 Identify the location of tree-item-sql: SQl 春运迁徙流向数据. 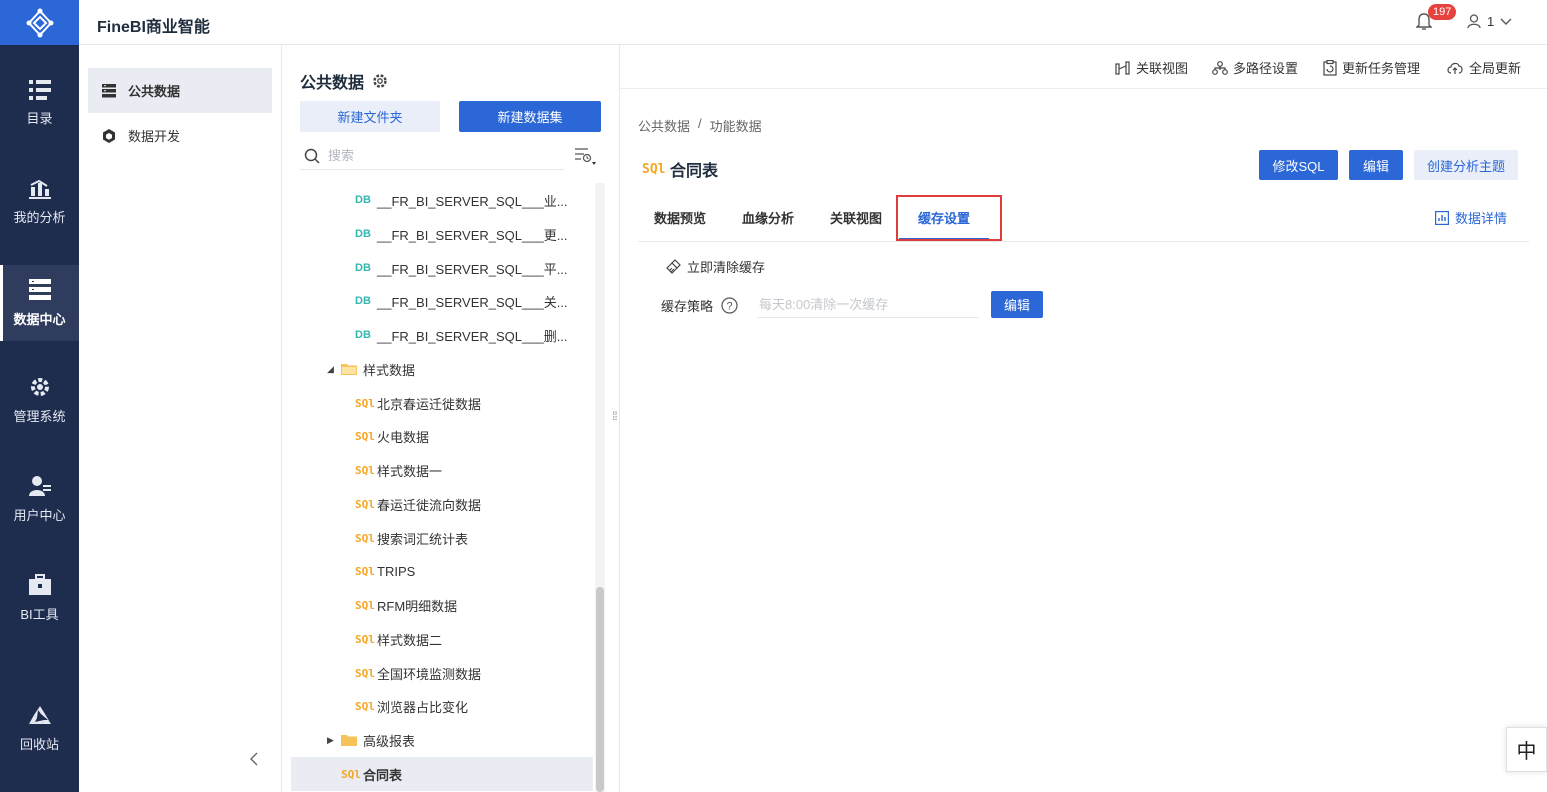
(442, 504).